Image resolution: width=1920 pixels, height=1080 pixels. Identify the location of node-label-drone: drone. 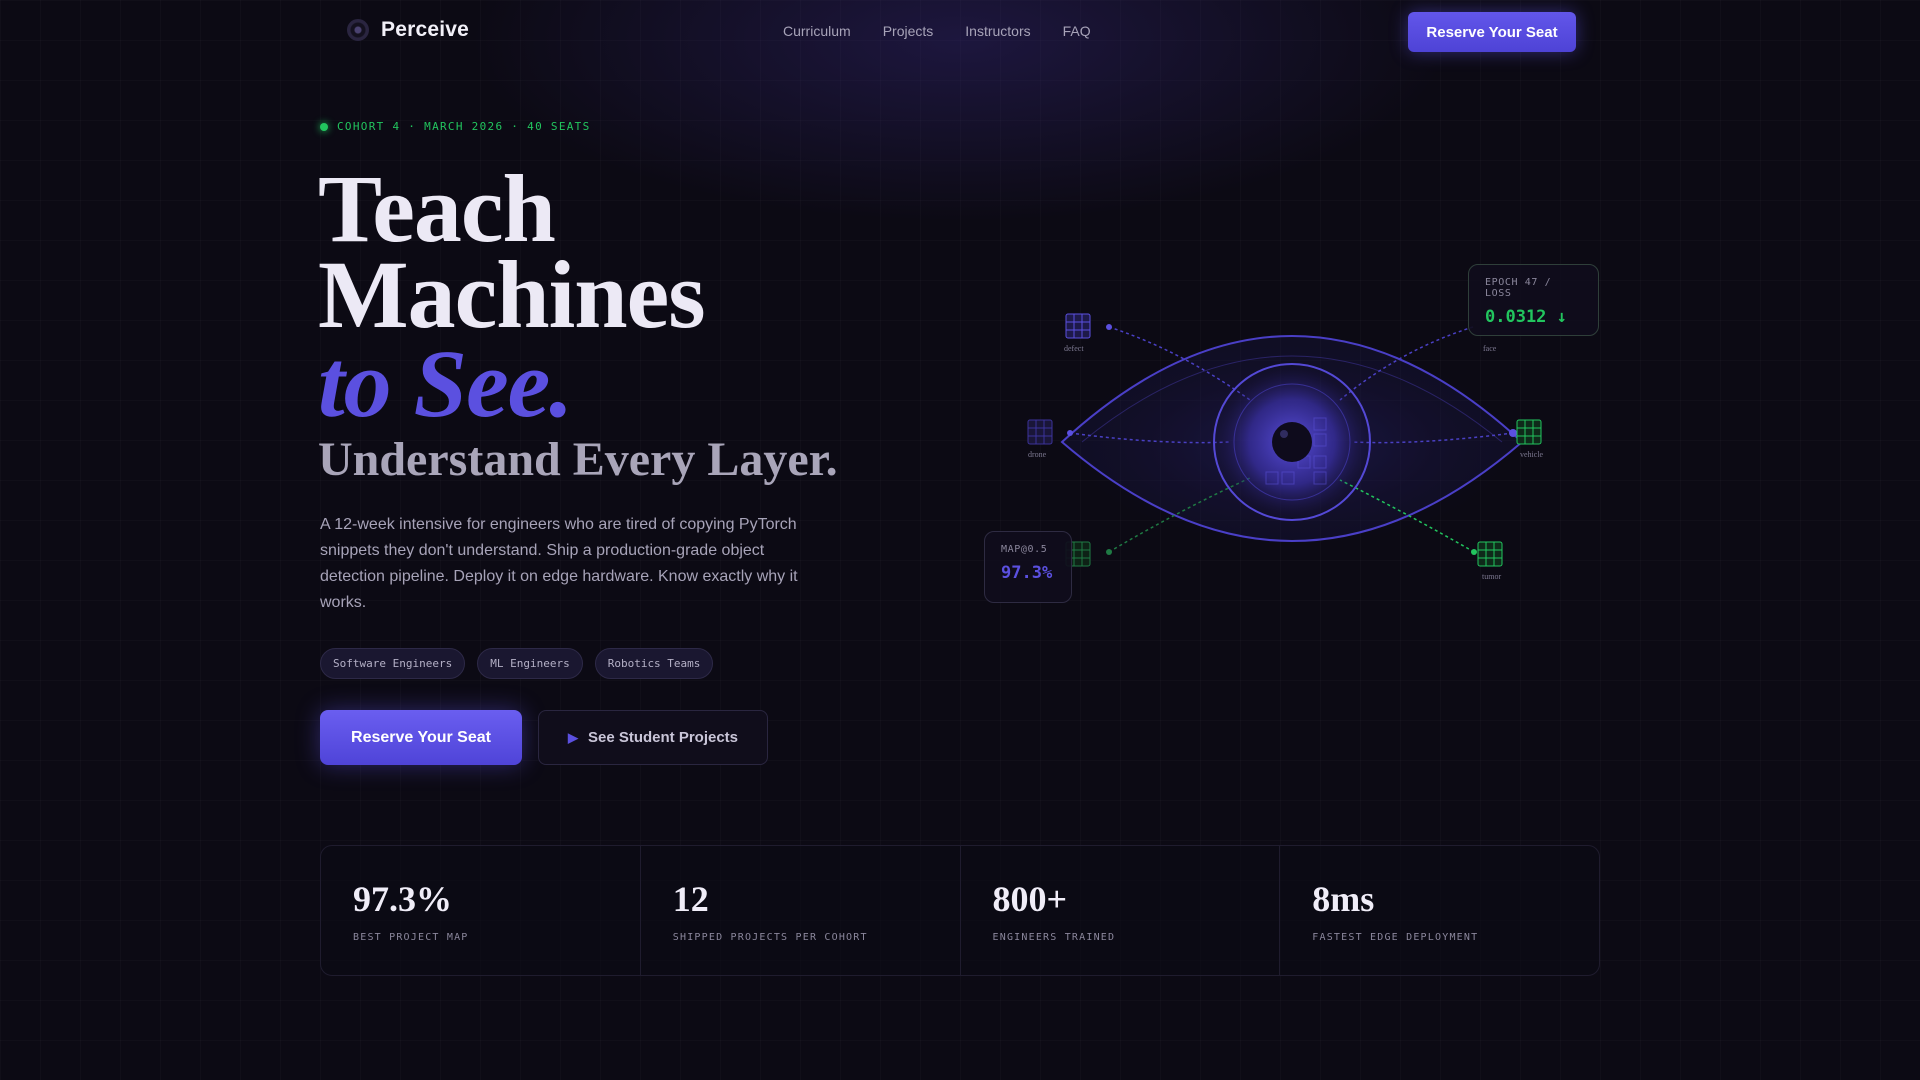
(1037, 454).